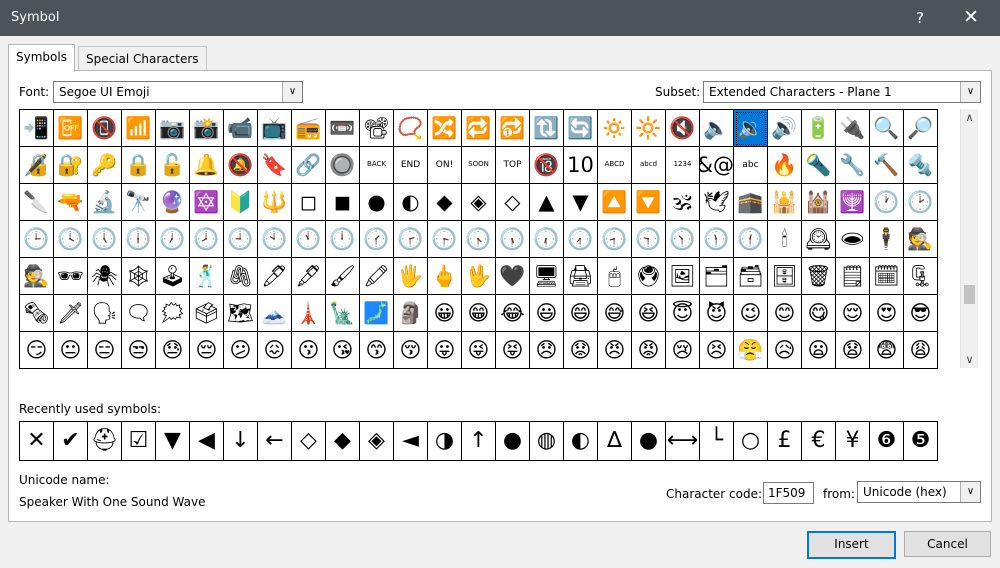 Image resolution: width=1000 pixels, height=568 pixels. What do you see at coordinates (921, 441) in the screenshot?
I see `recent-symbol-cell: ❺` at bounding box center [921, 441].